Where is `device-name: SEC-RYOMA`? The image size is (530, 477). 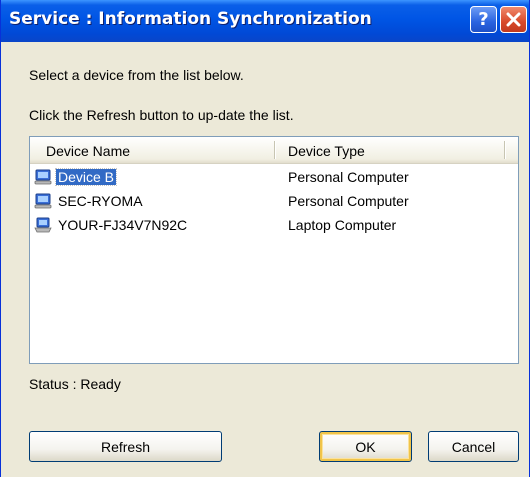 device-name: SEC-RYOMA is located at coordinates (100, 201).